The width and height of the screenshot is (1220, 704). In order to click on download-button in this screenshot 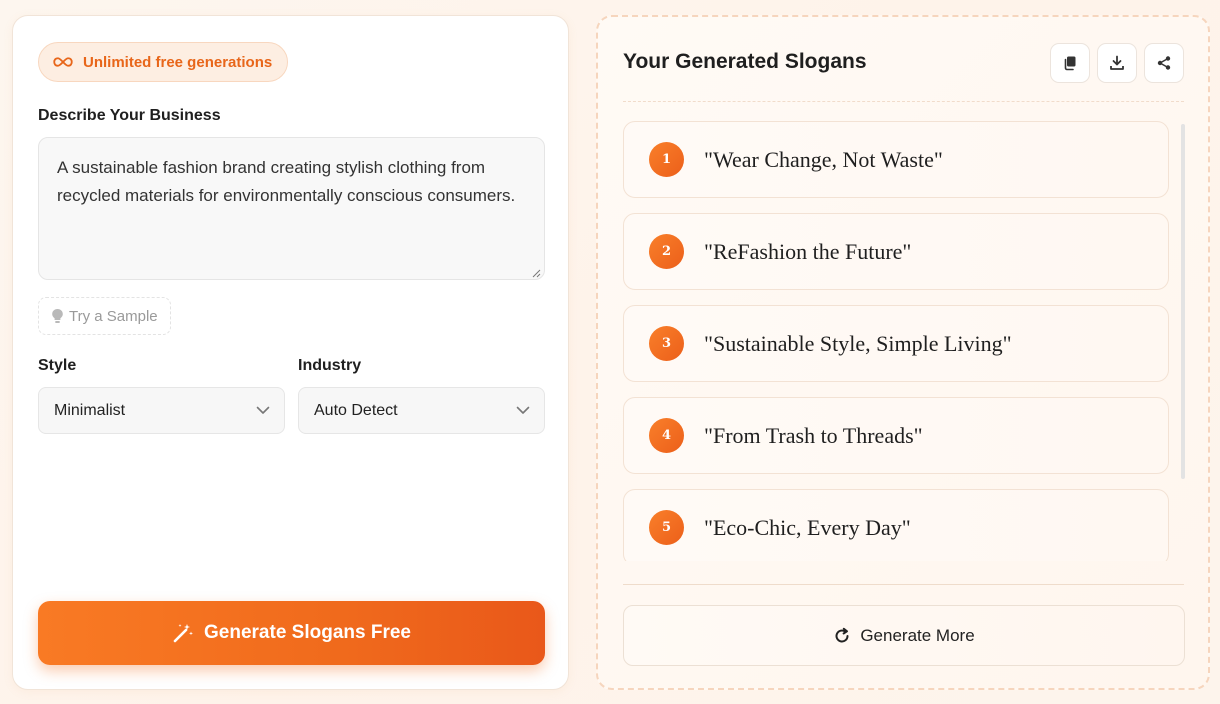, I will do `click(1117, 63)`.